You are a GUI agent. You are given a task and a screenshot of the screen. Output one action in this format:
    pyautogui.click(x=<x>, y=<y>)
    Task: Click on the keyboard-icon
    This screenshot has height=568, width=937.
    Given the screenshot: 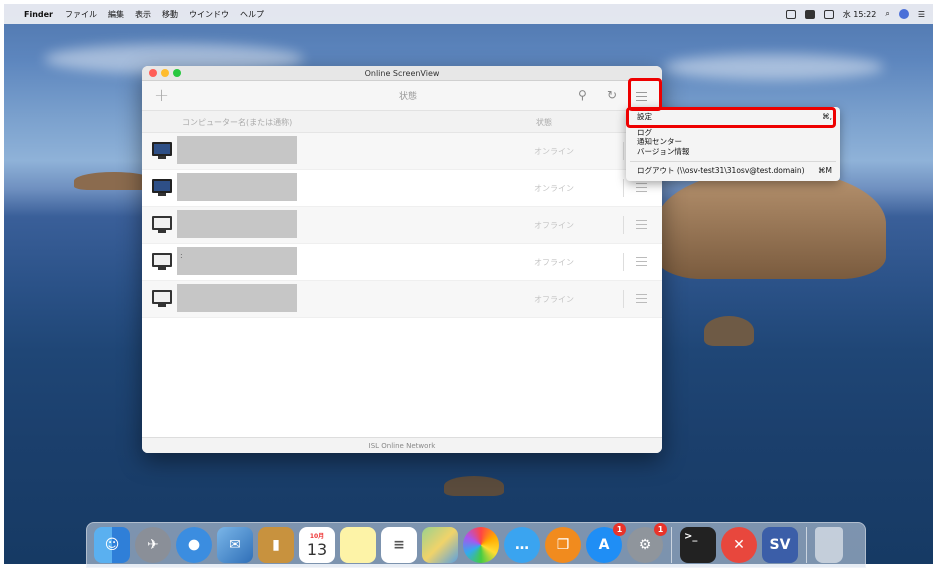 What is the action you would take?
    pyautogui.click(x=809, y=14)
    